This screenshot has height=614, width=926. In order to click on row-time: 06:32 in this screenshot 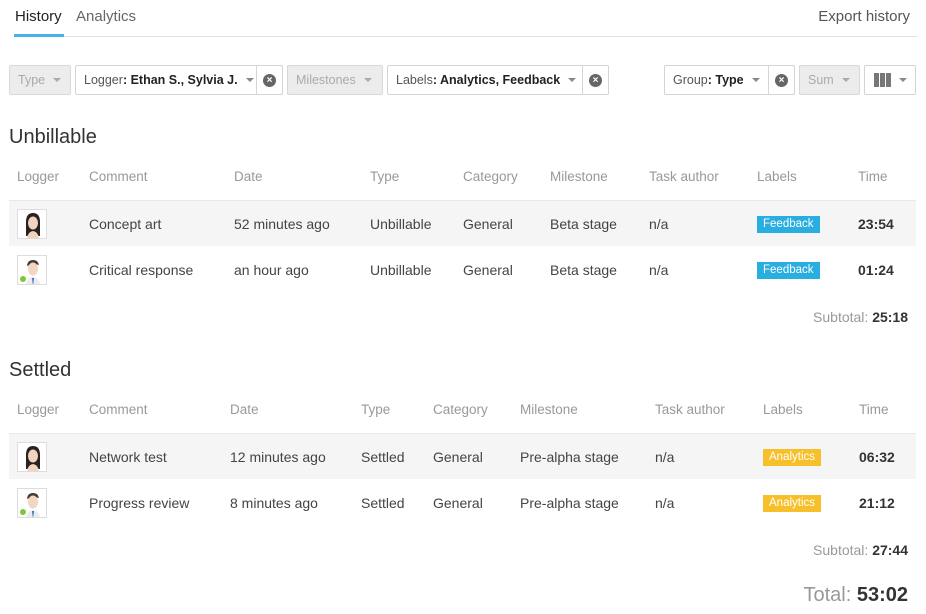, I will do `click(877, 457)`.